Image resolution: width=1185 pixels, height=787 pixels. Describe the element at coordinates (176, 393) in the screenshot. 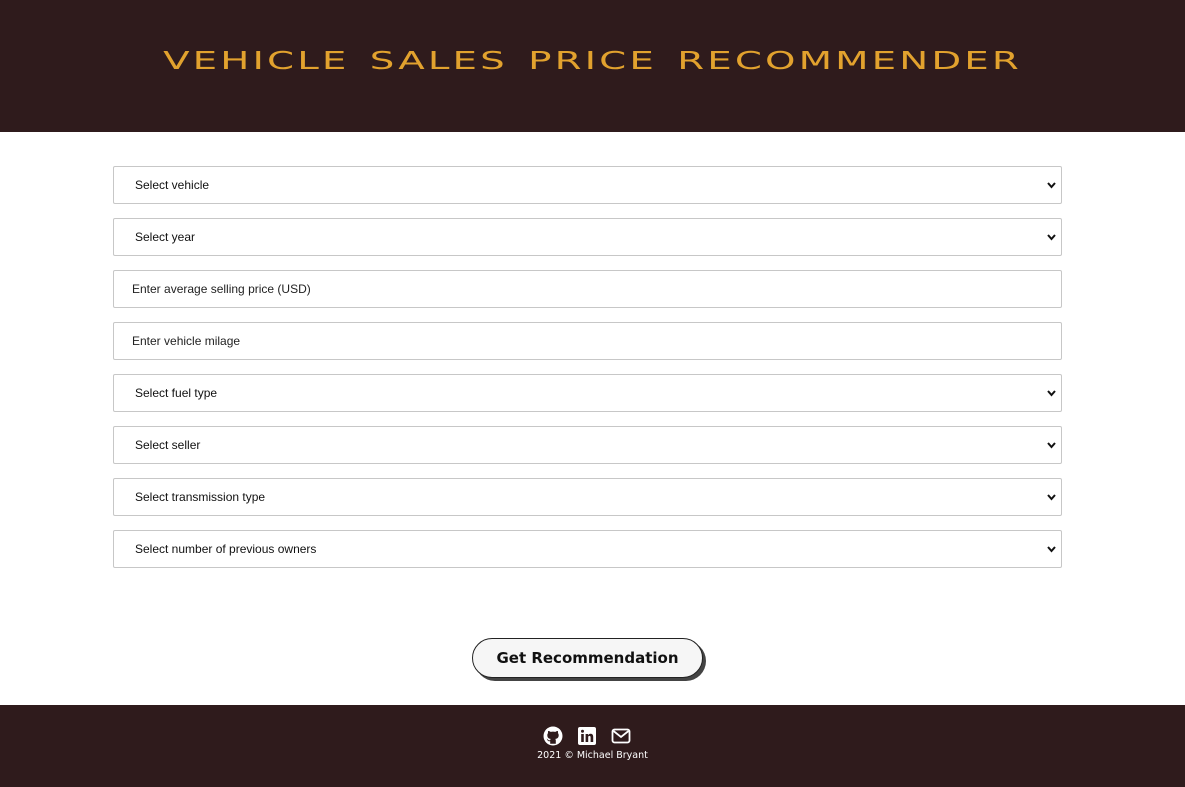

I see `fuel-type-select-value: Select fuel type` at that location.